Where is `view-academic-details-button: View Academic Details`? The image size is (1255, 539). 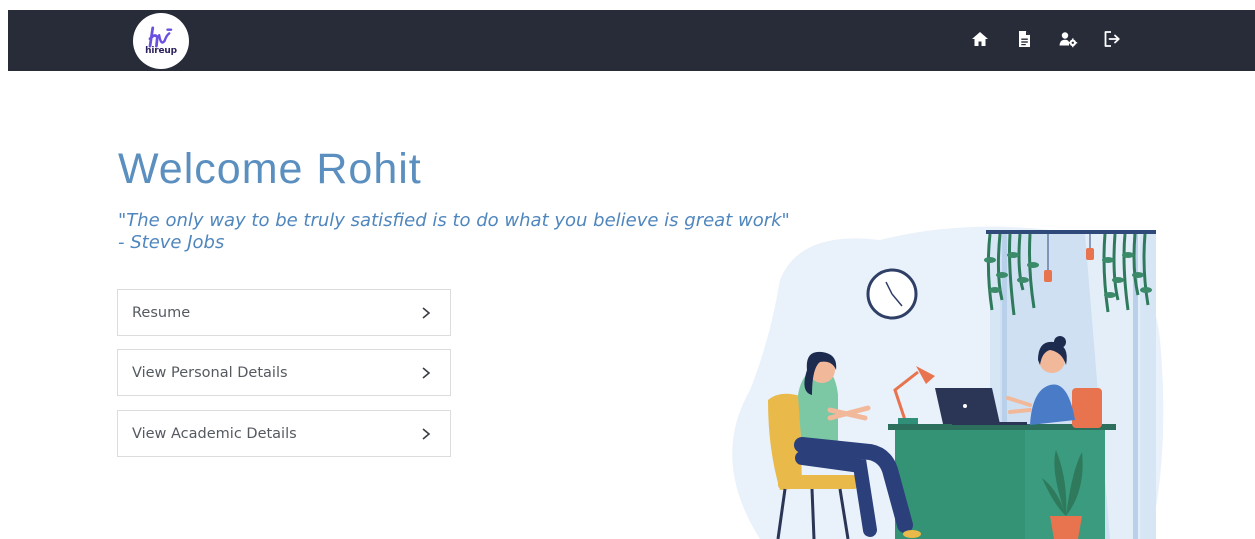 view-academic-details-button: View Academic Details is located at coordinates (284, 433).